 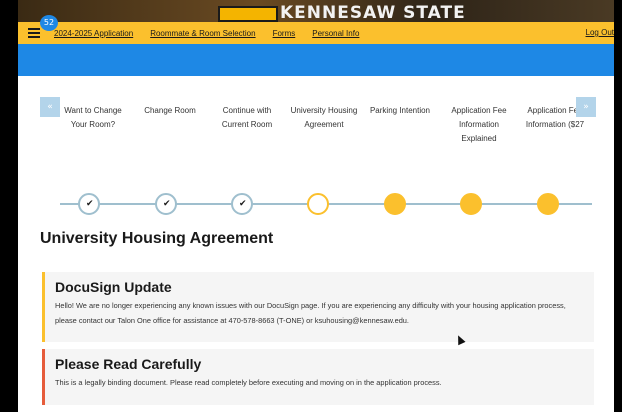 I want to click on progress-step-3: ✔, so click(x=242, y=204).